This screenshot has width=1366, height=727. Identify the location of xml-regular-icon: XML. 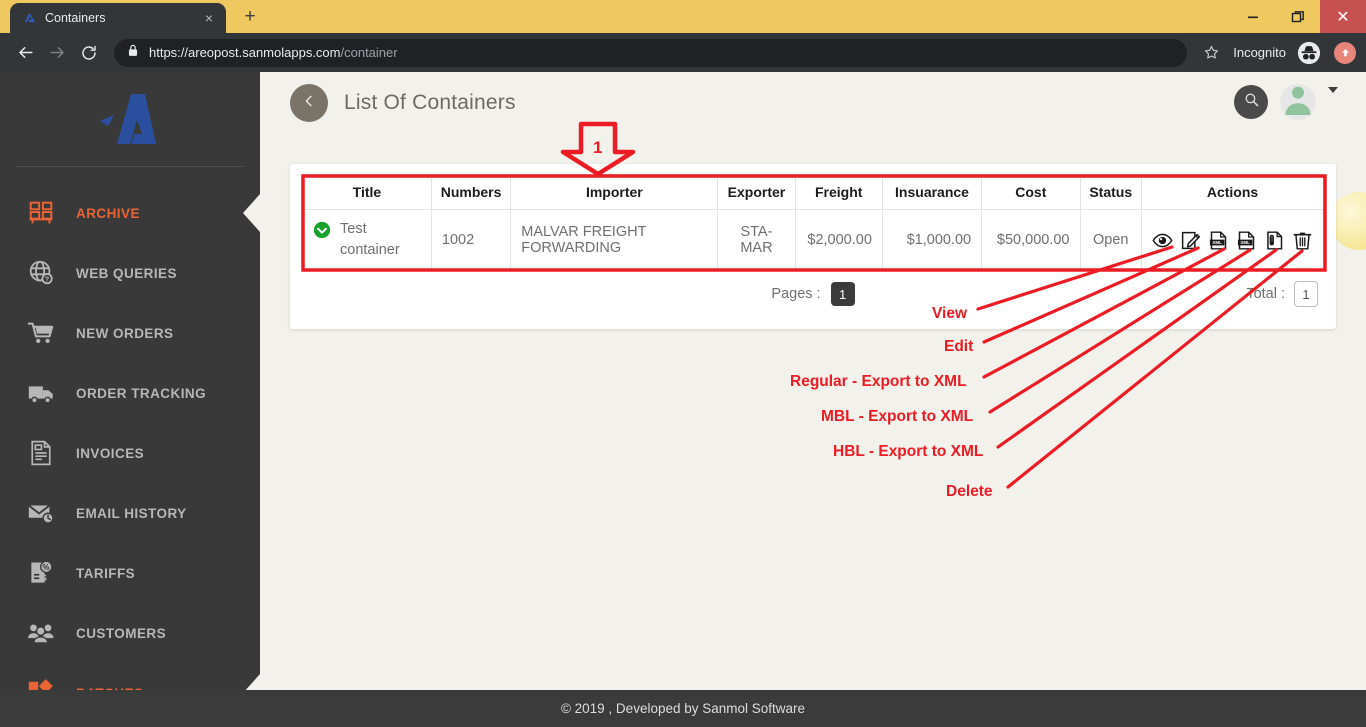
(1218, 240).